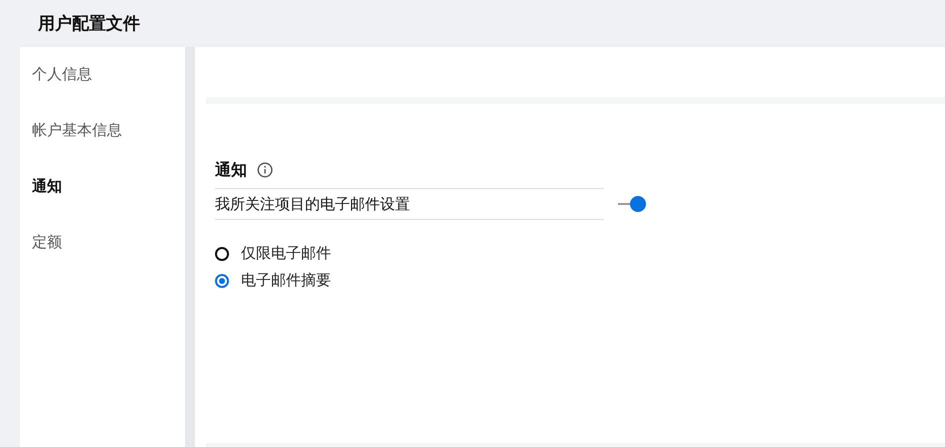 The width and height of the screenshot is (945, 447). I want to click on page-title: 用户配置文件, so click(89, 24).